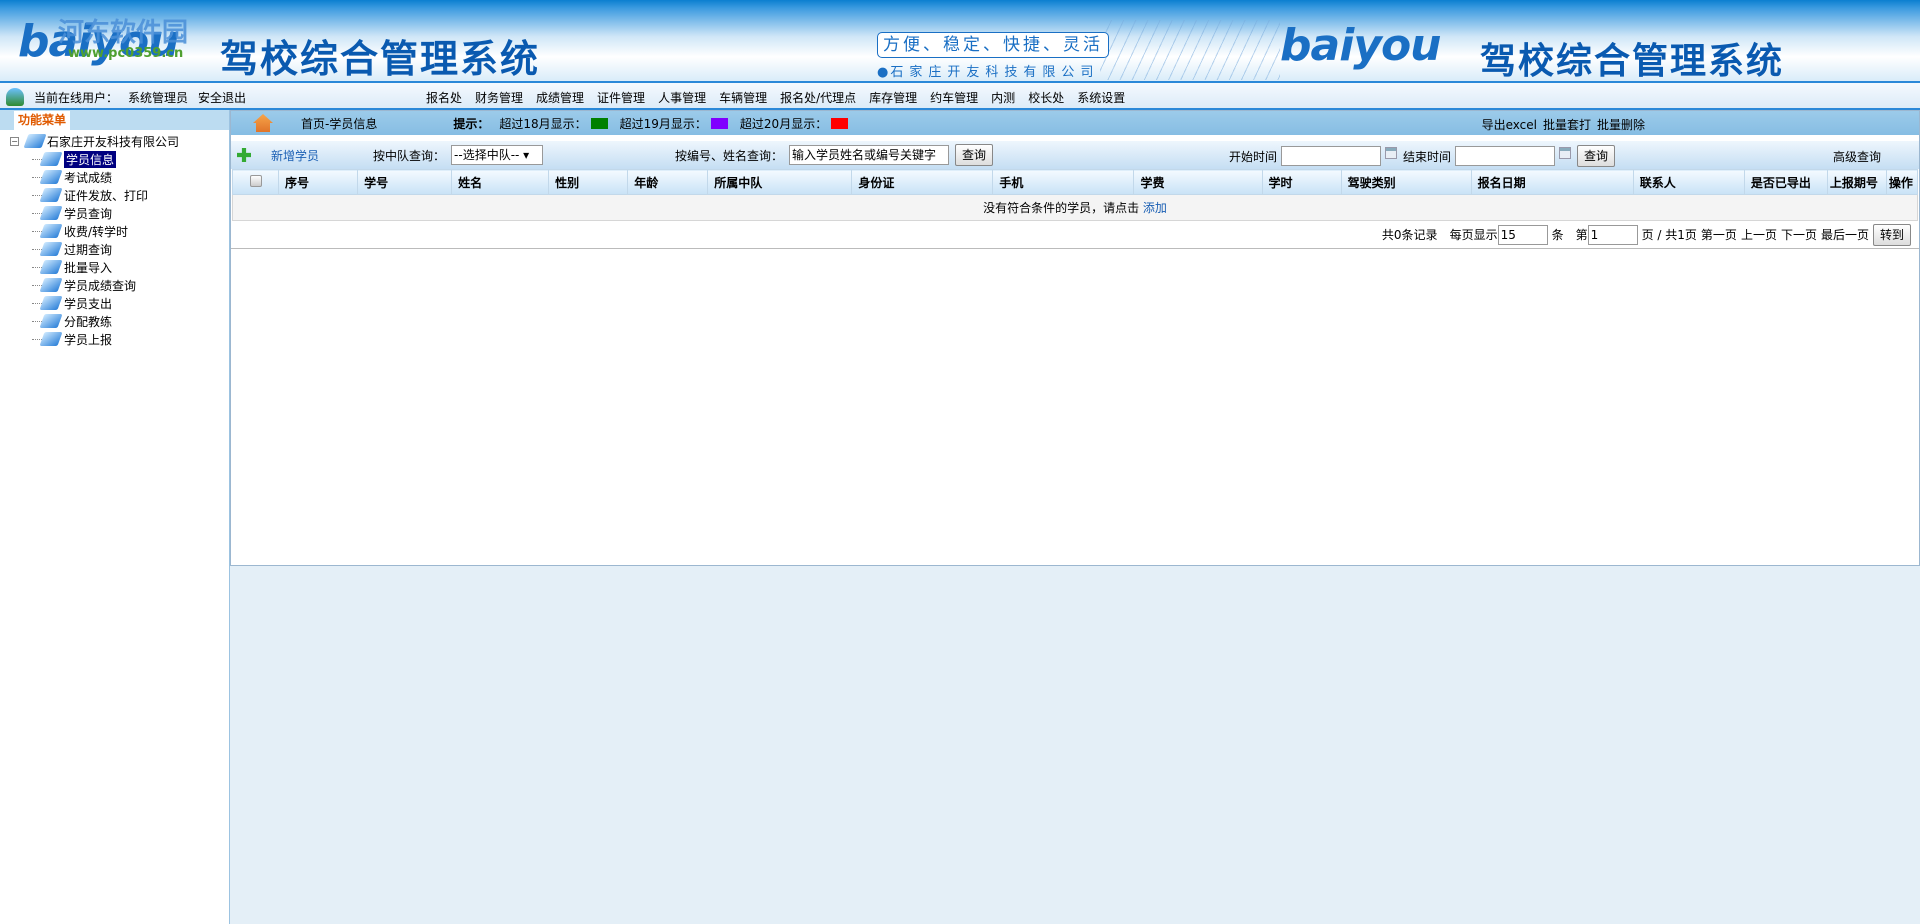  I want to click on hint-legend: 提示： 超过18月显示： 超过19月显示： 超过20月显示：, so click(654, 123).